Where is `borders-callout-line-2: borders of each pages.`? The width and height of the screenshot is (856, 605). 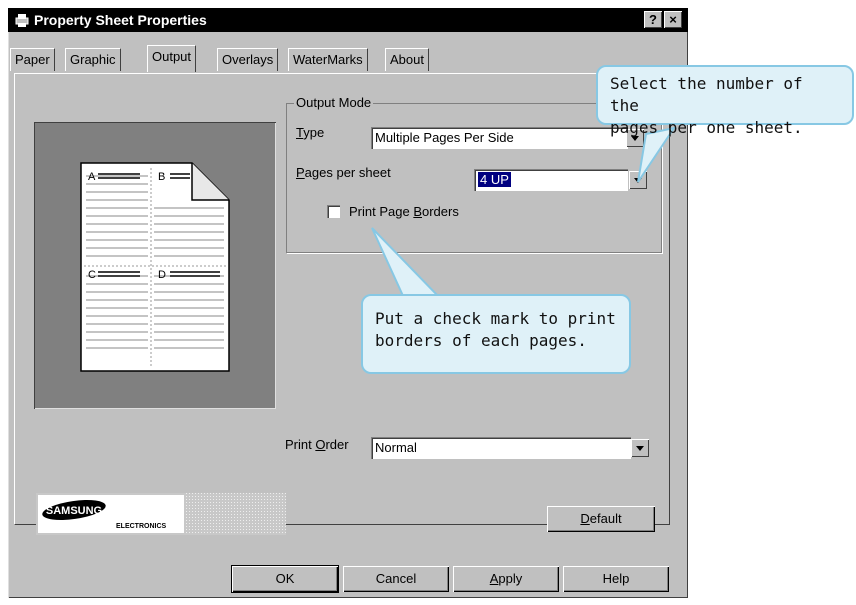 borders-callout-line-2: borders of each pages. is located at coordinates (481, 340).